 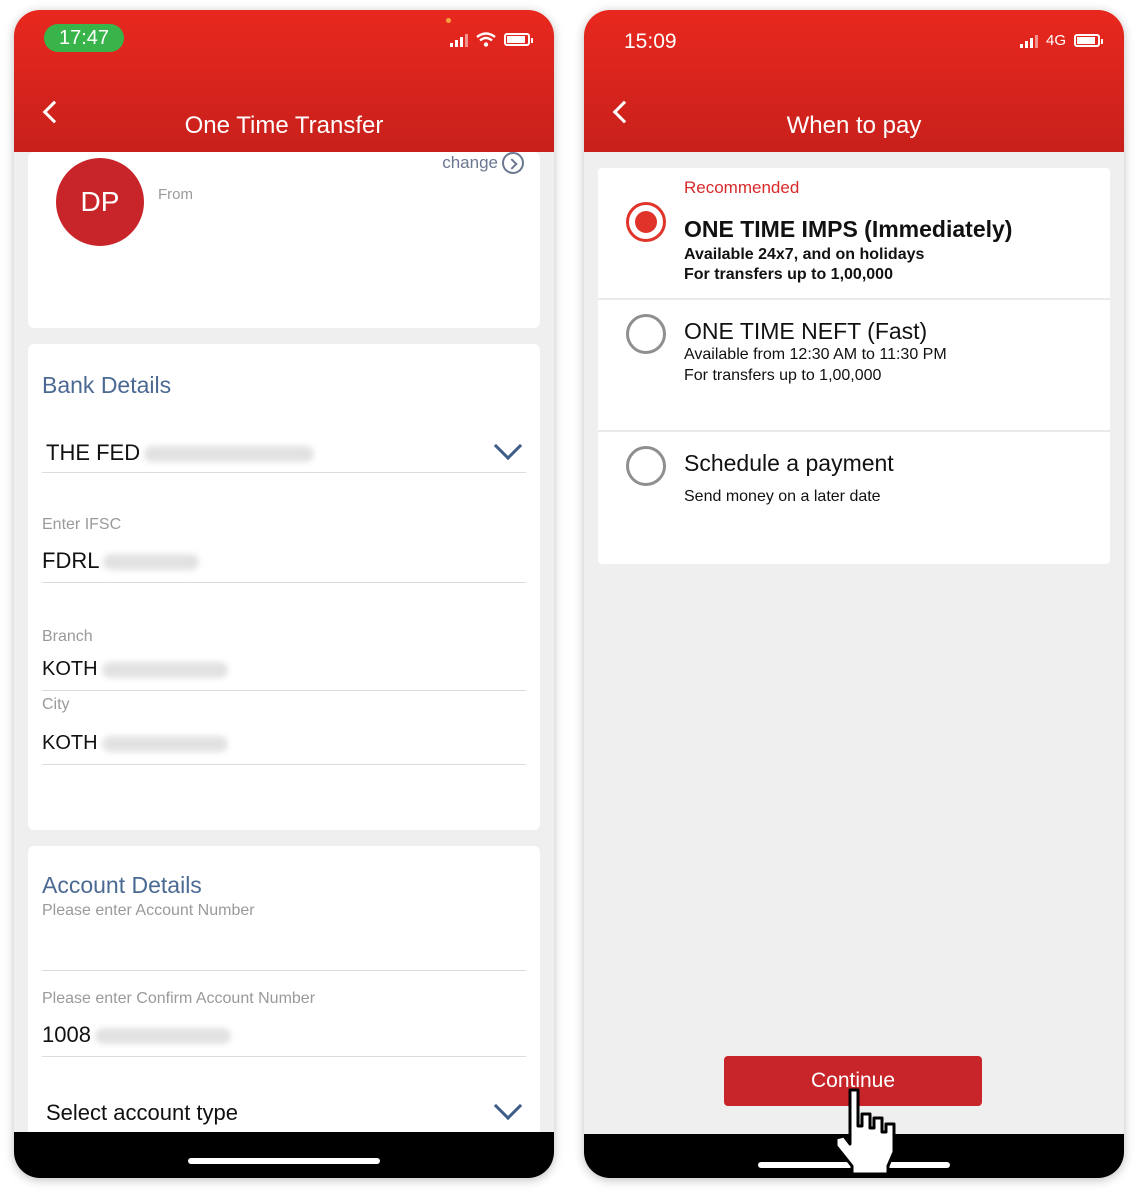 I want to click on option-subtitle: Available 24x7, and on holidays, so click(x=804, y=254).